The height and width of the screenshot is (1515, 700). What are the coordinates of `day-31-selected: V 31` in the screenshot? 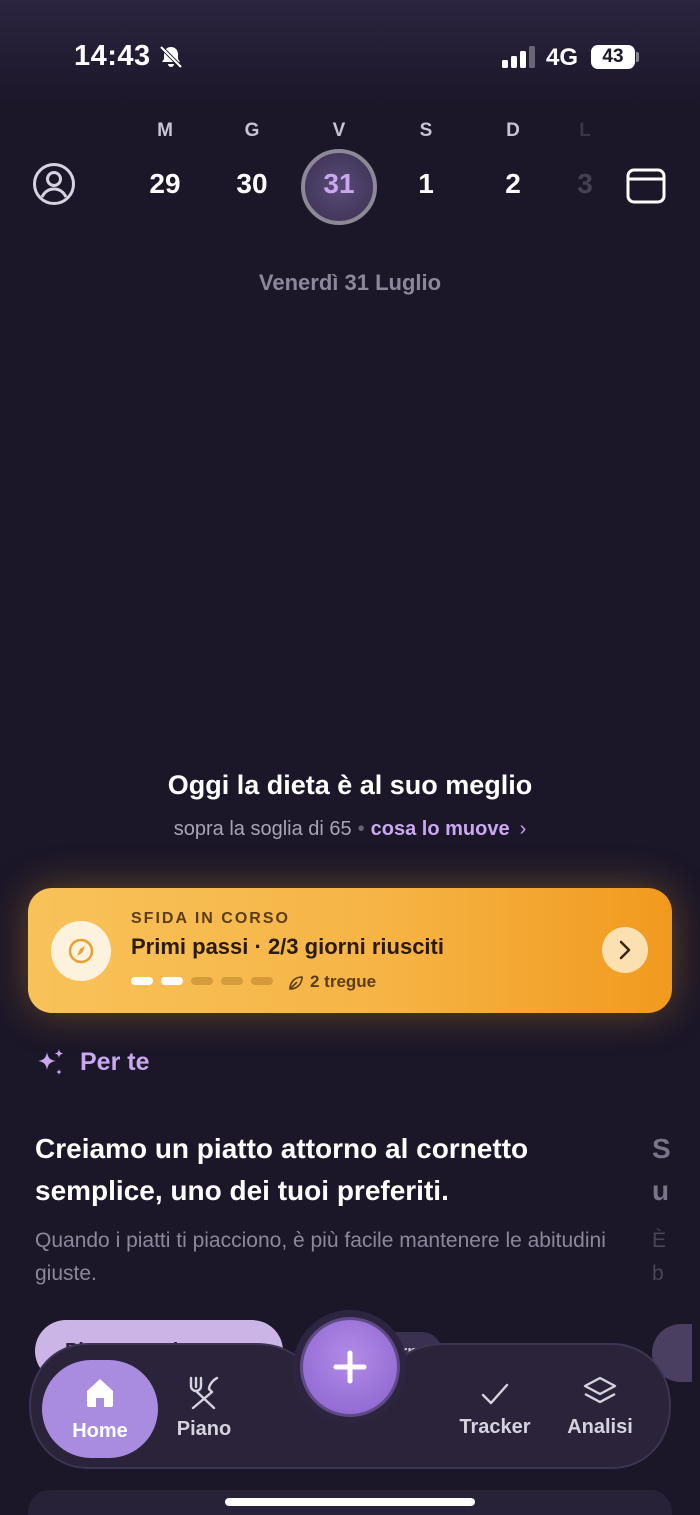 It's located at (339, 171).